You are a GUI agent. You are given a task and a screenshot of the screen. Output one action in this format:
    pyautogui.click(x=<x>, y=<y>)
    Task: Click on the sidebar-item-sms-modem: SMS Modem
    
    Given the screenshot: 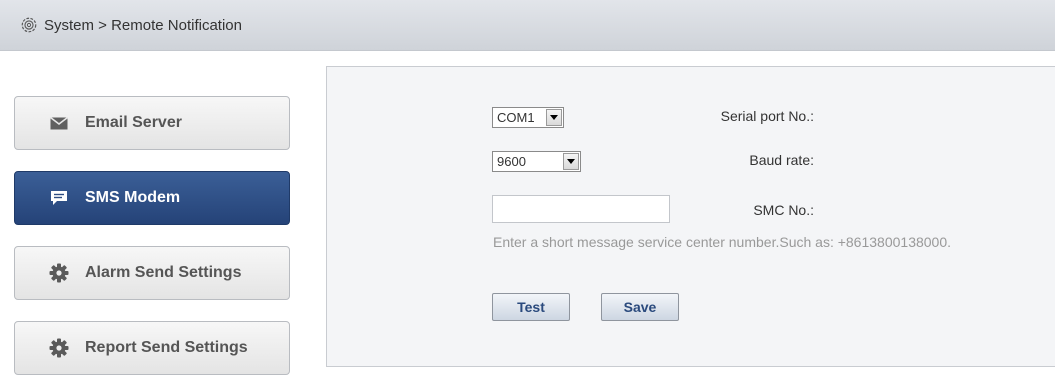 What is the action you would take?
    pyautogui.click(x=152, y=198)
    